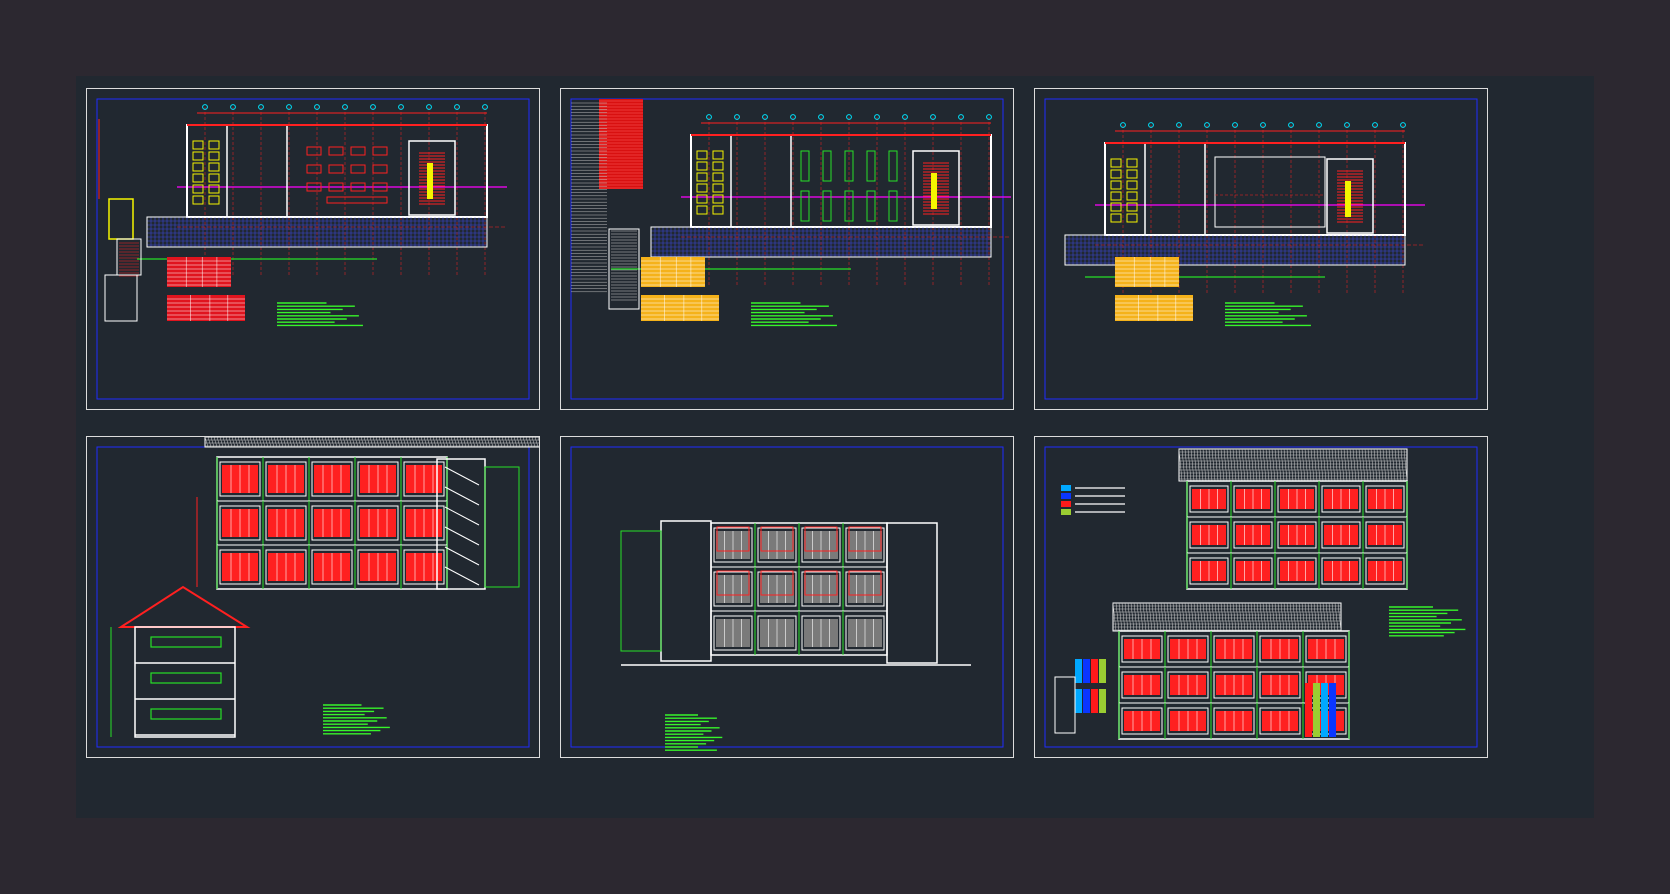  What do you see at coordinates (790, 249) in the screenshot?
I see `floor-plan-2-drawing` at bounding box center [790, 249].